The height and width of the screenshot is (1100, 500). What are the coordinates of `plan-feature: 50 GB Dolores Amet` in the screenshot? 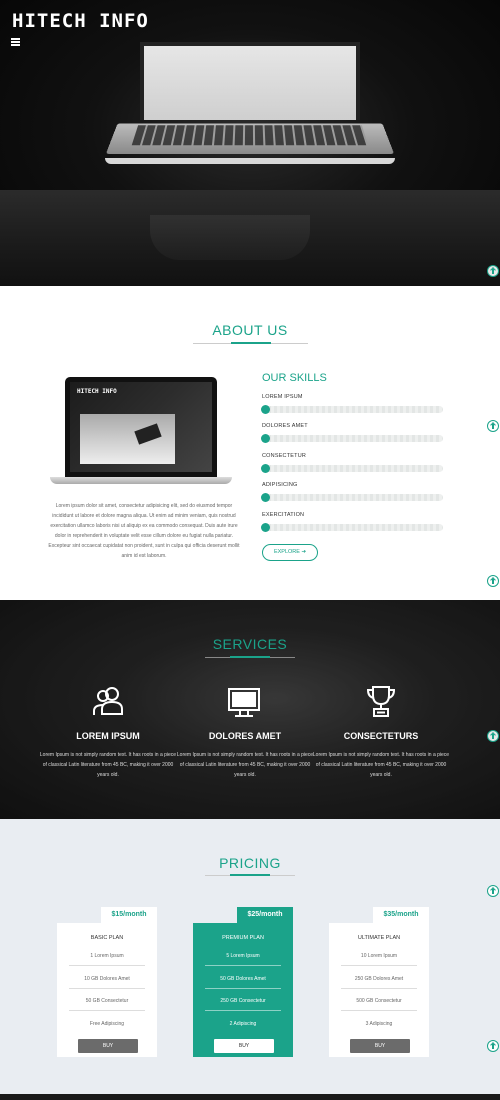 It's located at (243, 982).